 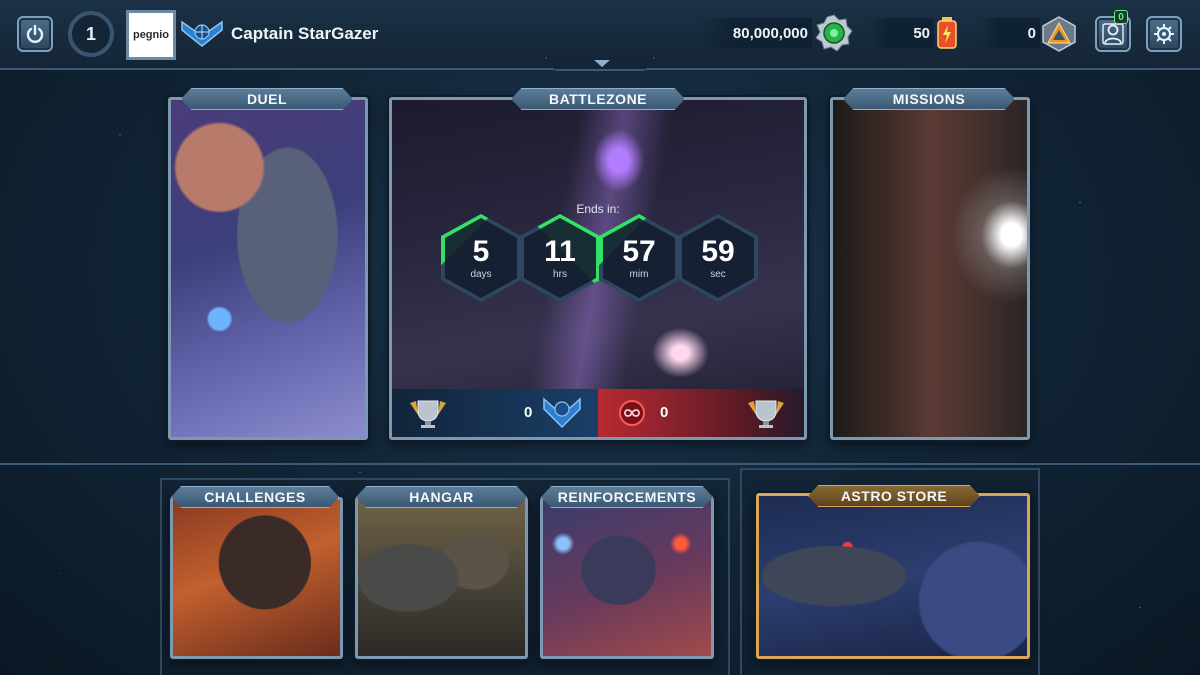 What do you see at coordinates (627, 578) in the screenshot?
I see `reinforcements-card` at bounding box center [627, 578].